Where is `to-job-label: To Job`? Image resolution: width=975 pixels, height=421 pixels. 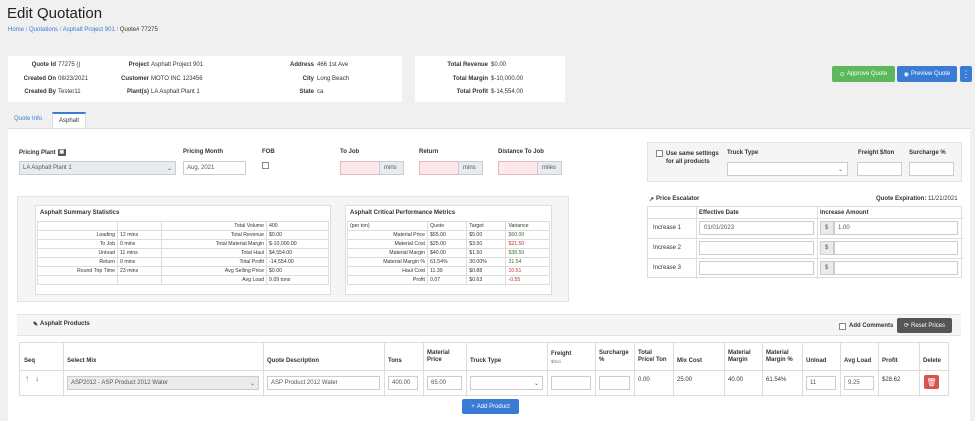 to-job-label: To Job is located at coordinates (350, 152).